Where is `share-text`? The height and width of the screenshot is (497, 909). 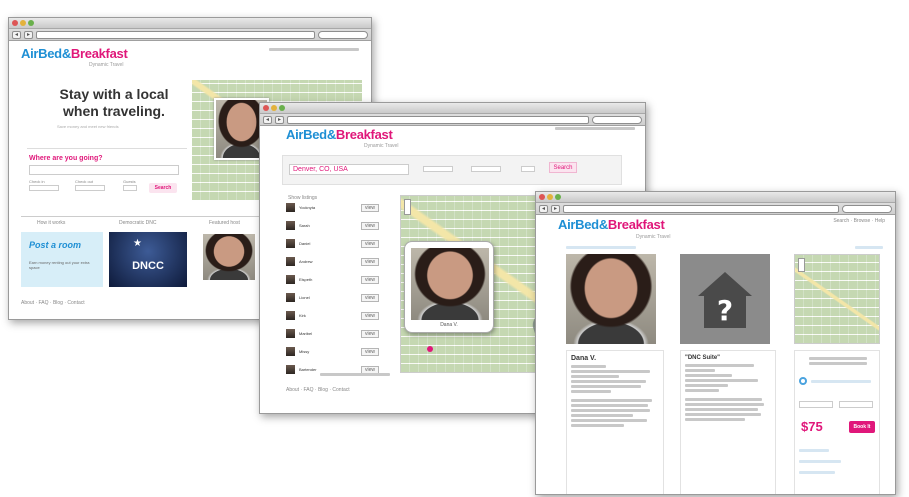 share-text is located at coordinates (841, 381).